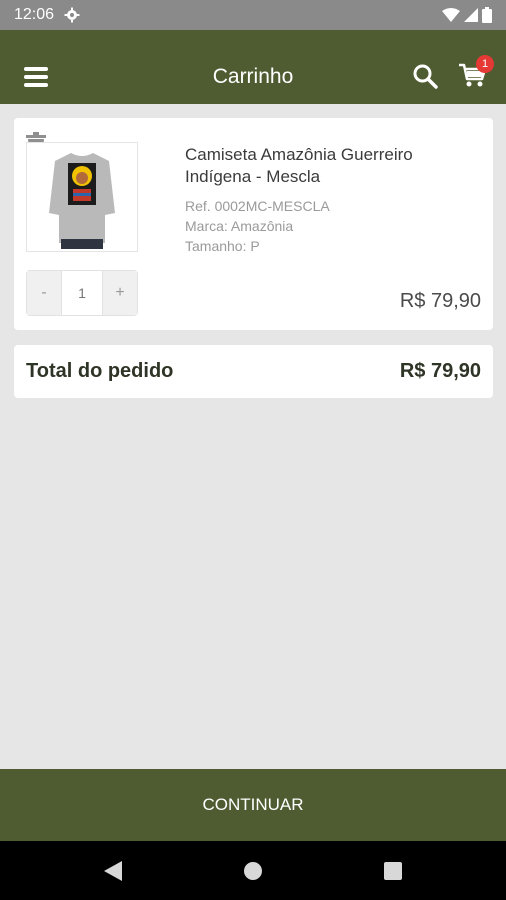 The height and width of the screenshot is (900, 506). I want to click on cart-count-badge: 1, so click(485, 64).